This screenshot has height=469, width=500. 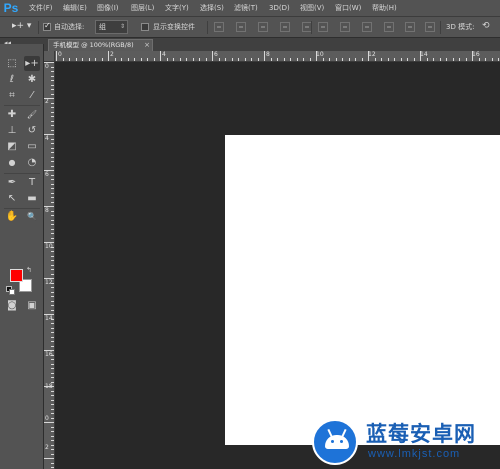 I want to click on distribute-top-icon, so click(x=323, y=27).